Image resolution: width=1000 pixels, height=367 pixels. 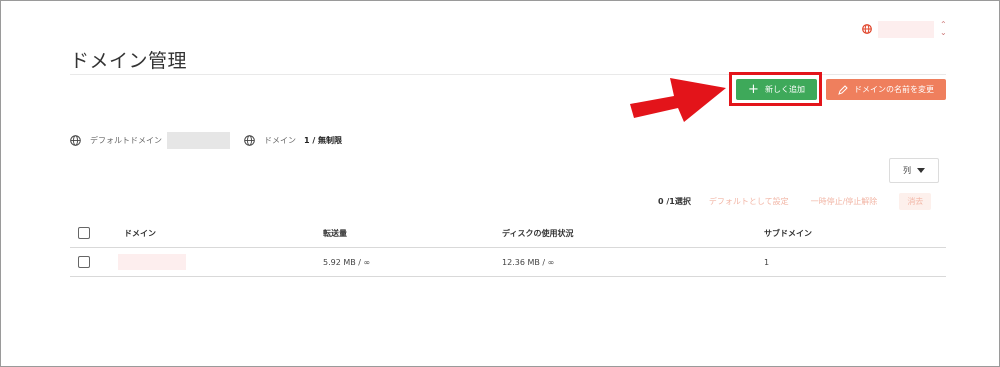 What do you see at coordinates (915, 201) in the screenshot?
I see `delete-button: 消去` at bounding box center [915, 201].